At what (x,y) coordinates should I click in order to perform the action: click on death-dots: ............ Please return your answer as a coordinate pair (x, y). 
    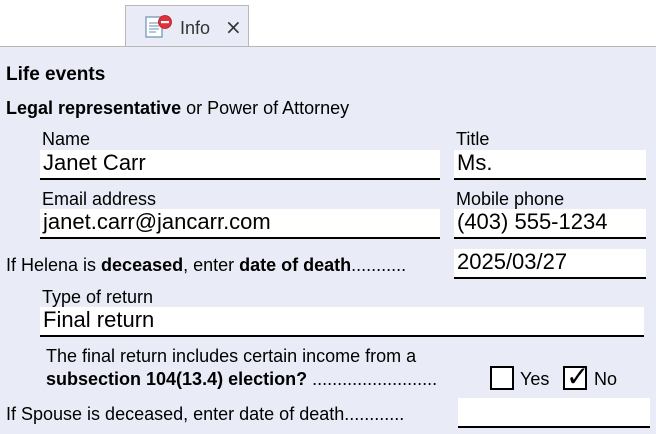
    Looking at the image, I should click on (379, 265).